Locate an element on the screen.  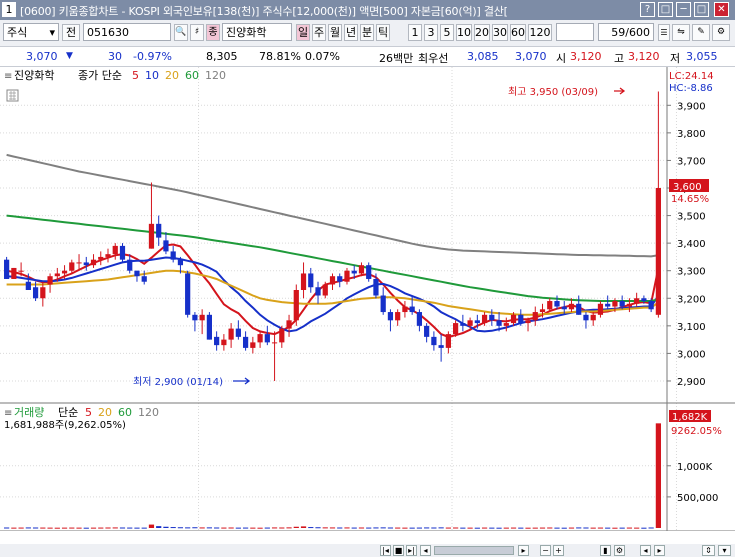
market-select: 주식 ▾ is located at coordinates (31, 32).